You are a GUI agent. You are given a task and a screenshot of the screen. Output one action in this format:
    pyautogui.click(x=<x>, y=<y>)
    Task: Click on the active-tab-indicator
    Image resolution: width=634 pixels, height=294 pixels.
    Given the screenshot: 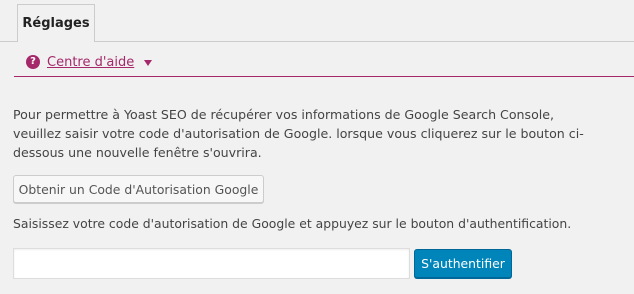 What is the action you would take?
    pyautogui.click(x=56, y=41)
    